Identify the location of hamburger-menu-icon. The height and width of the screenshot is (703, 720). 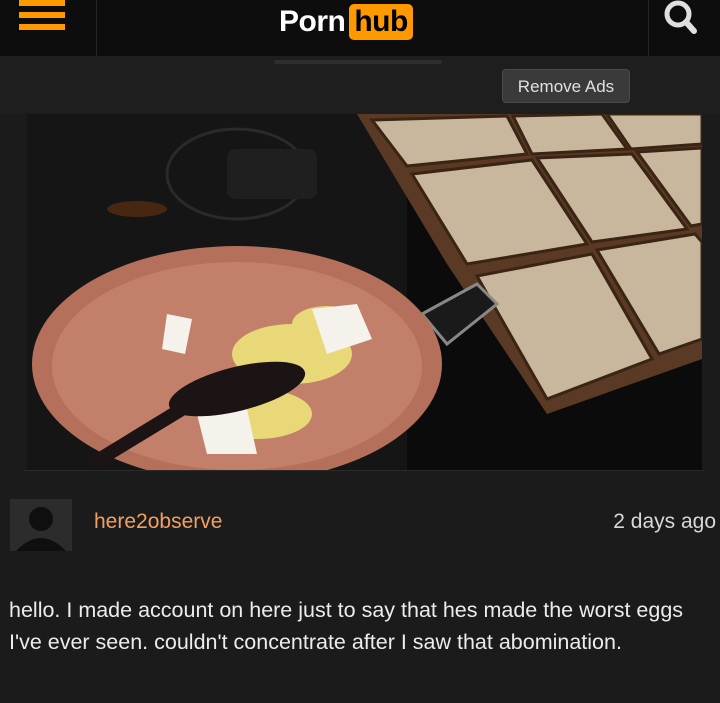
(42, 17).